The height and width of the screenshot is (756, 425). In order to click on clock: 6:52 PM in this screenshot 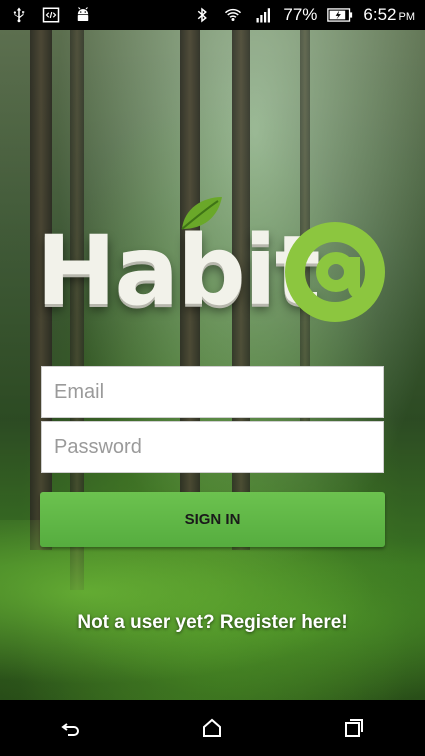, I will do `click(389, 15)`.